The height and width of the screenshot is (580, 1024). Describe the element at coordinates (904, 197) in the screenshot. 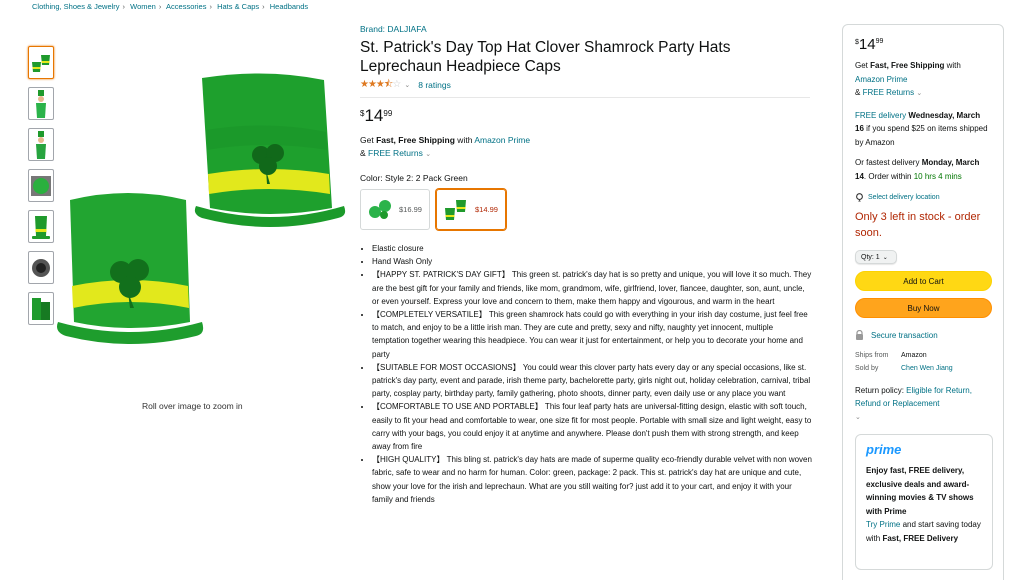

I see `select-delivery-location-link: Select delivery location` at that location.